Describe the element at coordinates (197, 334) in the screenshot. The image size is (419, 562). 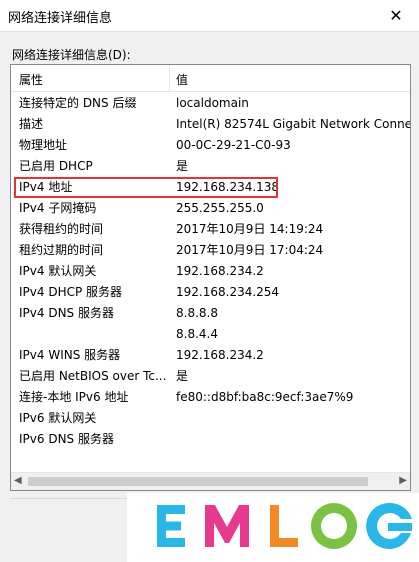
I see `value-cell: 8.8.4.4` at that location.